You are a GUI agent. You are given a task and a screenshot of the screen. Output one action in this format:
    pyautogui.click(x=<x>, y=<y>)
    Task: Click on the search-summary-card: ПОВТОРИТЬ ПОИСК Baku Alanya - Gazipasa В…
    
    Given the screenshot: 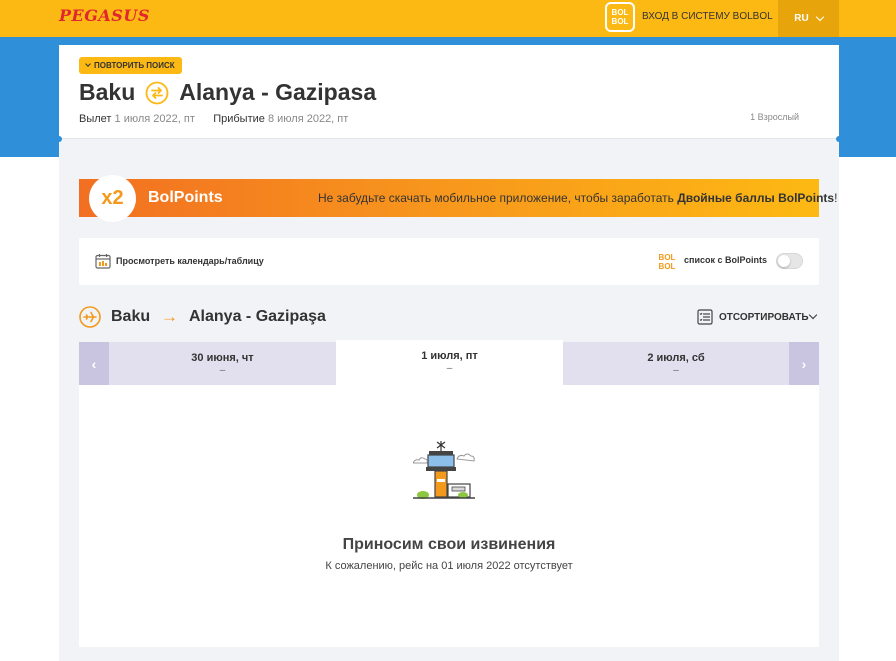 What is the action you would take?
    pyautogui.click(x=449, y=92)
    